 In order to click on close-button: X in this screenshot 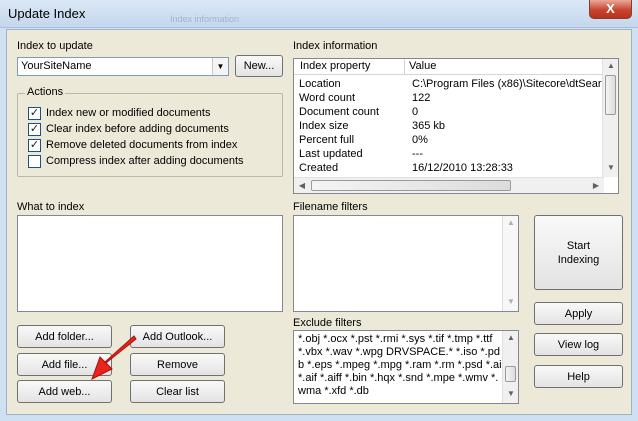, I will do `click(610, 9)`.